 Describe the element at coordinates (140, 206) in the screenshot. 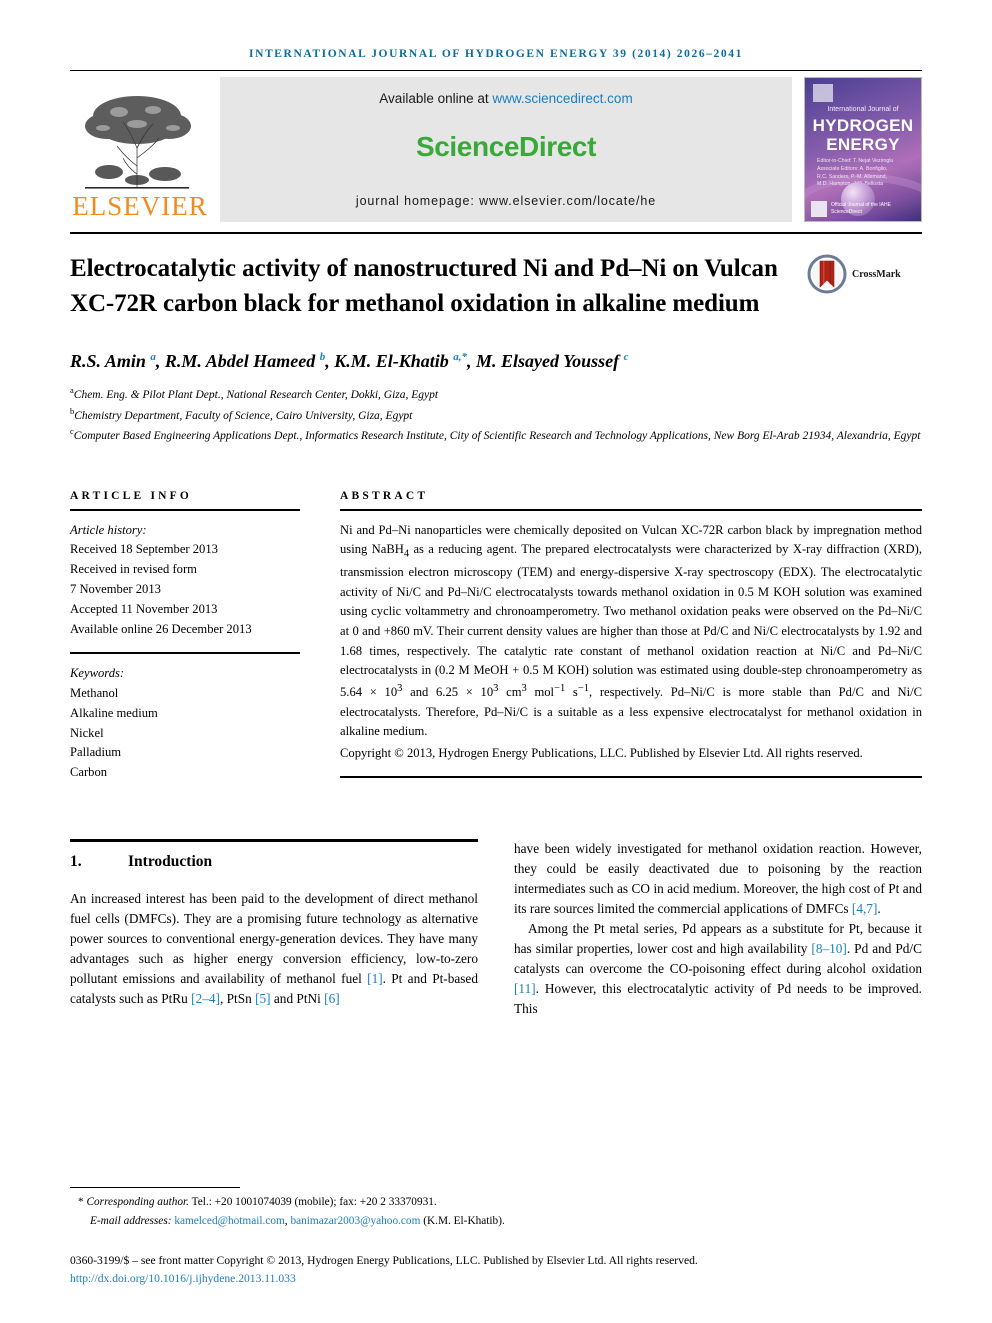

I see `elsevier-wordmark: ELSEVIER` at that location.